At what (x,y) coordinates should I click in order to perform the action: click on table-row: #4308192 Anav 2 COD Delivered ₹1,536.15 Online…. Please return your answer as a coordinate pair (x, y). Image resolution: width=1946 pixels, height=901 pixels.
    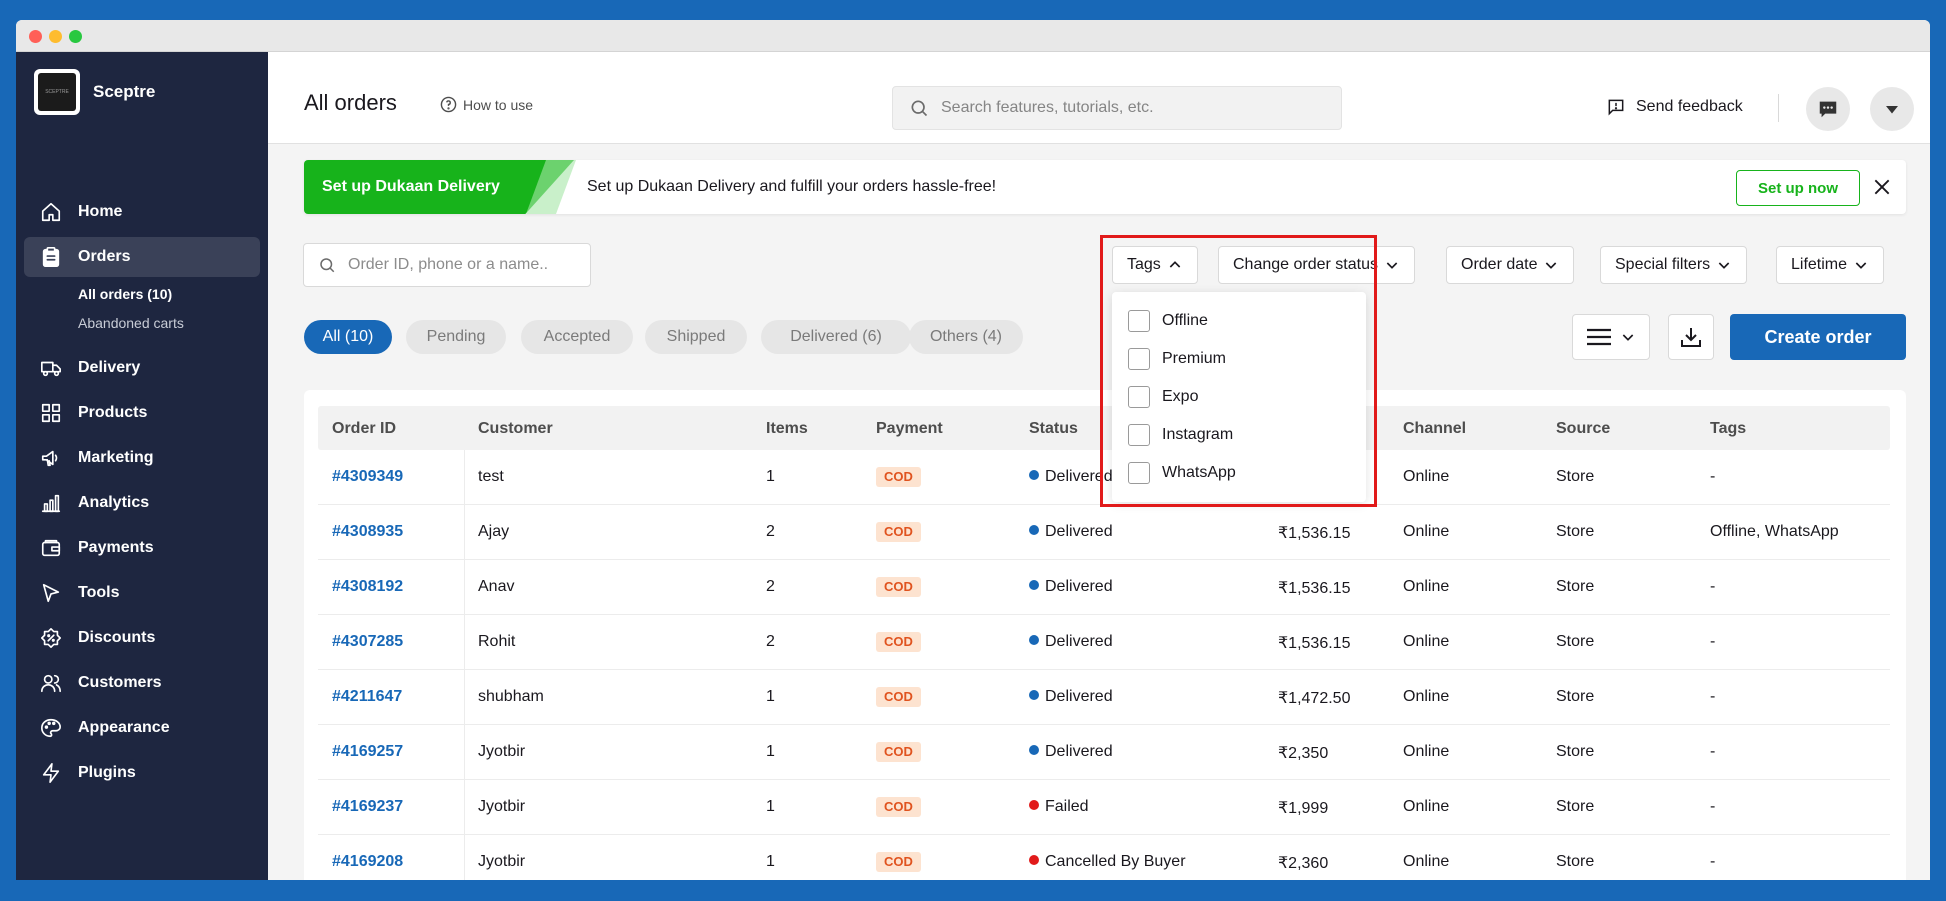
    Looking at the image, I should click on (1104, 587).